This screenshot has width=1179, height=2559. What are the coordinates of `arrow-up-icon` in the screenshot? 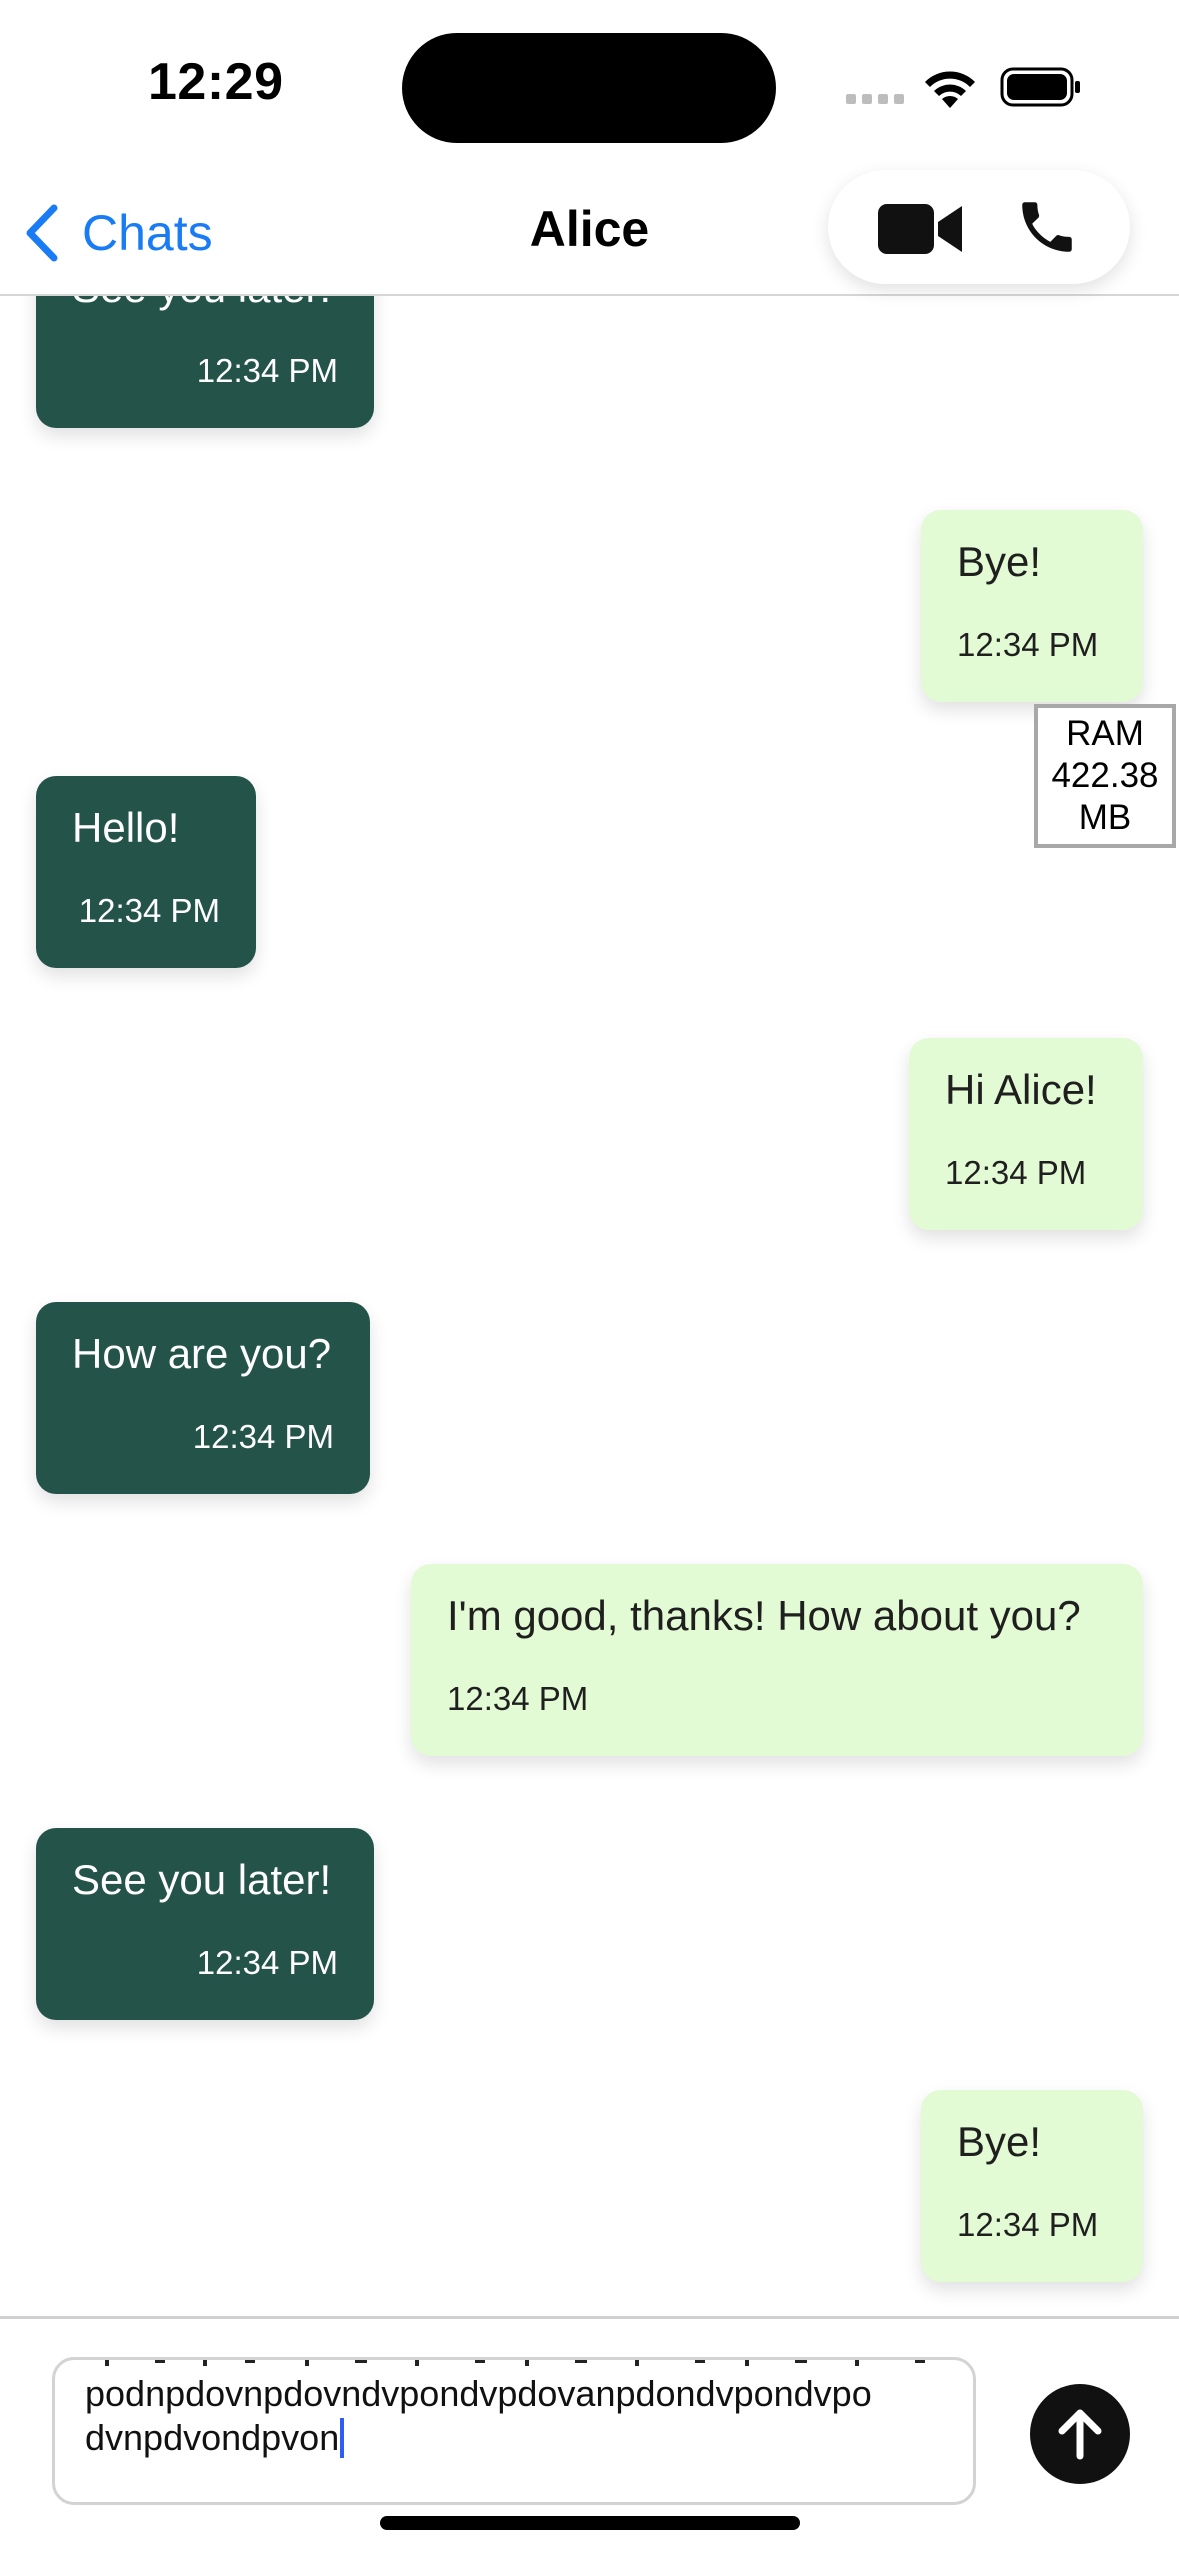 It's located at (1080, 2434).